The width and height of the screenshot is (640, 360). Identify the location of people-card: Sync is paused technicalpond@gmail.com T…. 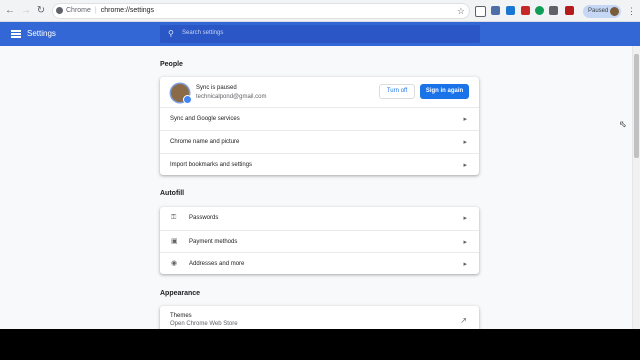
(319, 126).